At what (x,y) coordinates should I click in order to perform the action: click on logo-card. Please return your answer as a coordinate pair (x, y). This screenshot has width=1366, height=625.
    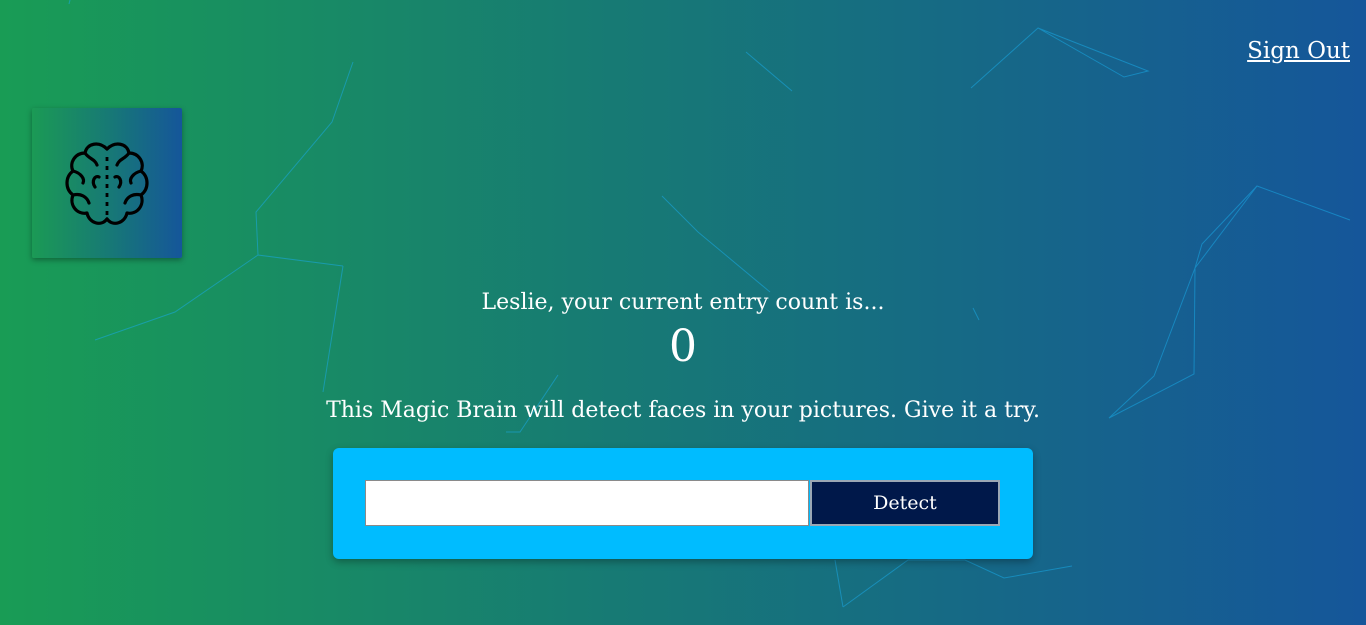
    Looking at the image, I should click on (107, 183).